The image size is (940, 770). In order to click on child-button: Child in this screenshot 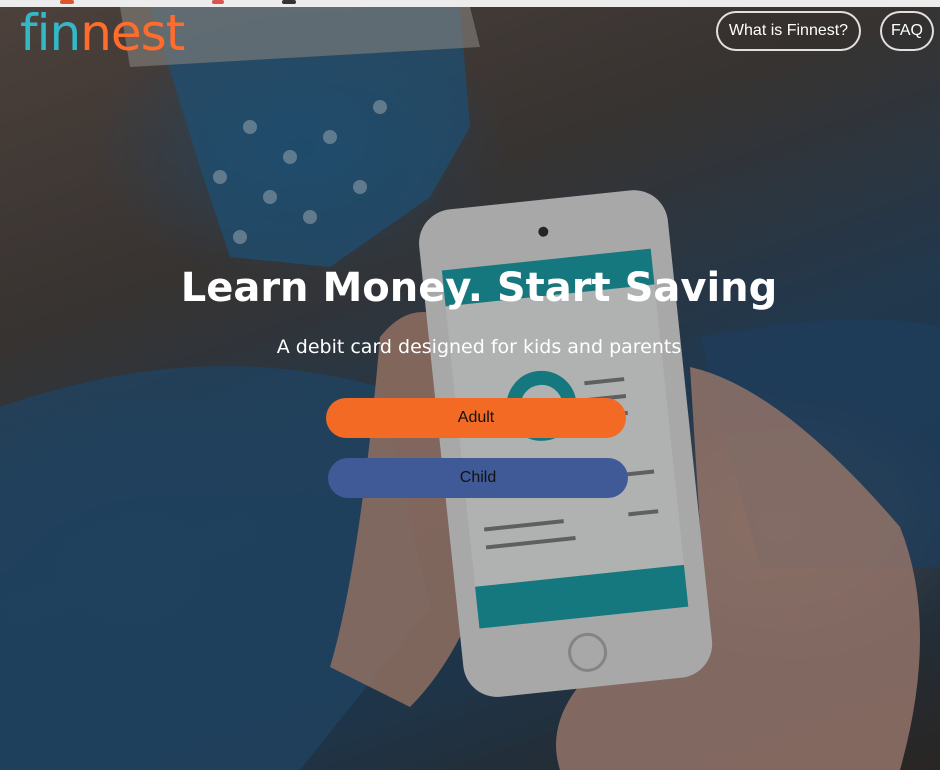, I will do `click(478, 478)`.